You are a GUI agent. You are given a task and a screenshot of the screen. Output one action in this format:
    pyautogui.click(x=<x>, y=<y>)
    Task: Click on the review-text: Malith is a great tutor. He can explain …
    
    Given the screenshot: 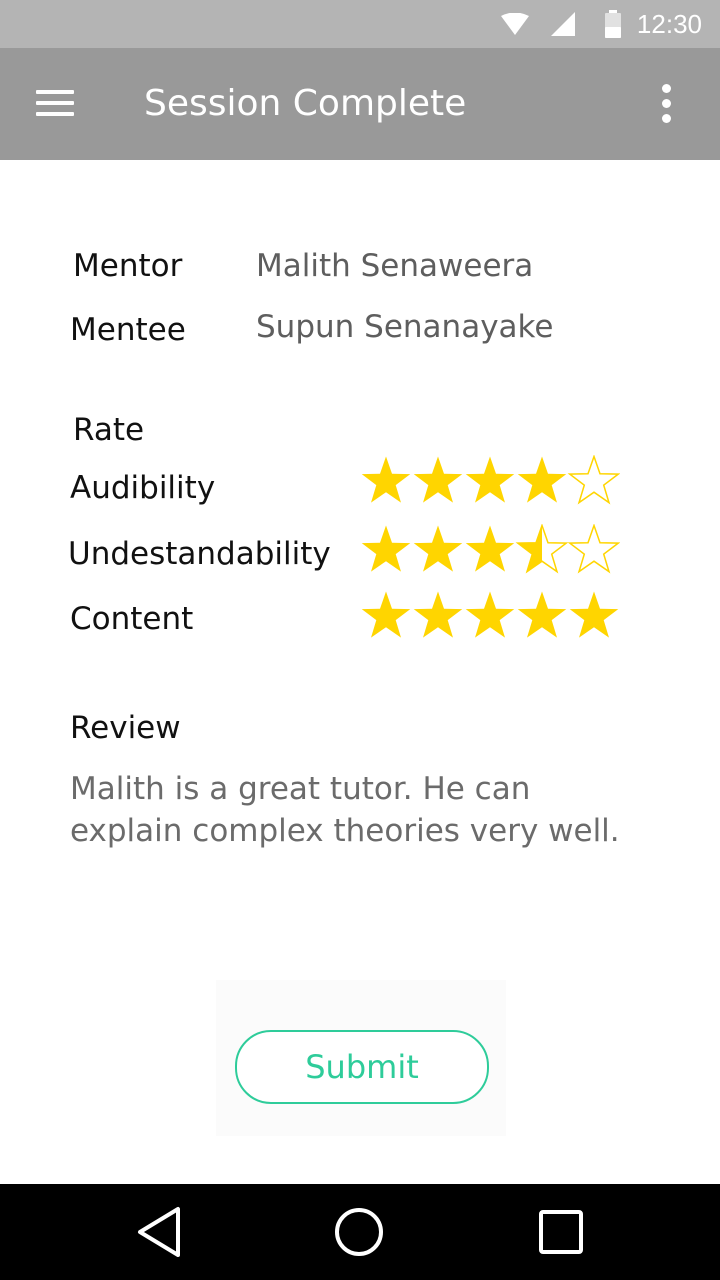 What is the action you would take?
    pyautogui.click(x=345, y=810)
    